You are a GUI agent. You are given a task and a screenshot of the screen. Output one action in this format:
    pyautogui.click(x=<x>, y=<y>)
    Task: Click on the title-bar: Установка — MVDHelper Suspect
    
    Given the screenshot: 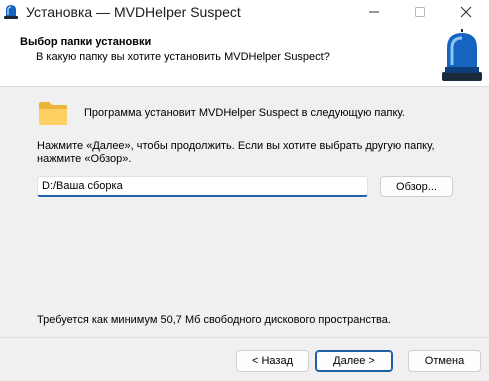 What is the action you would take?
    pyautogui.click(x=244, y=12)
    